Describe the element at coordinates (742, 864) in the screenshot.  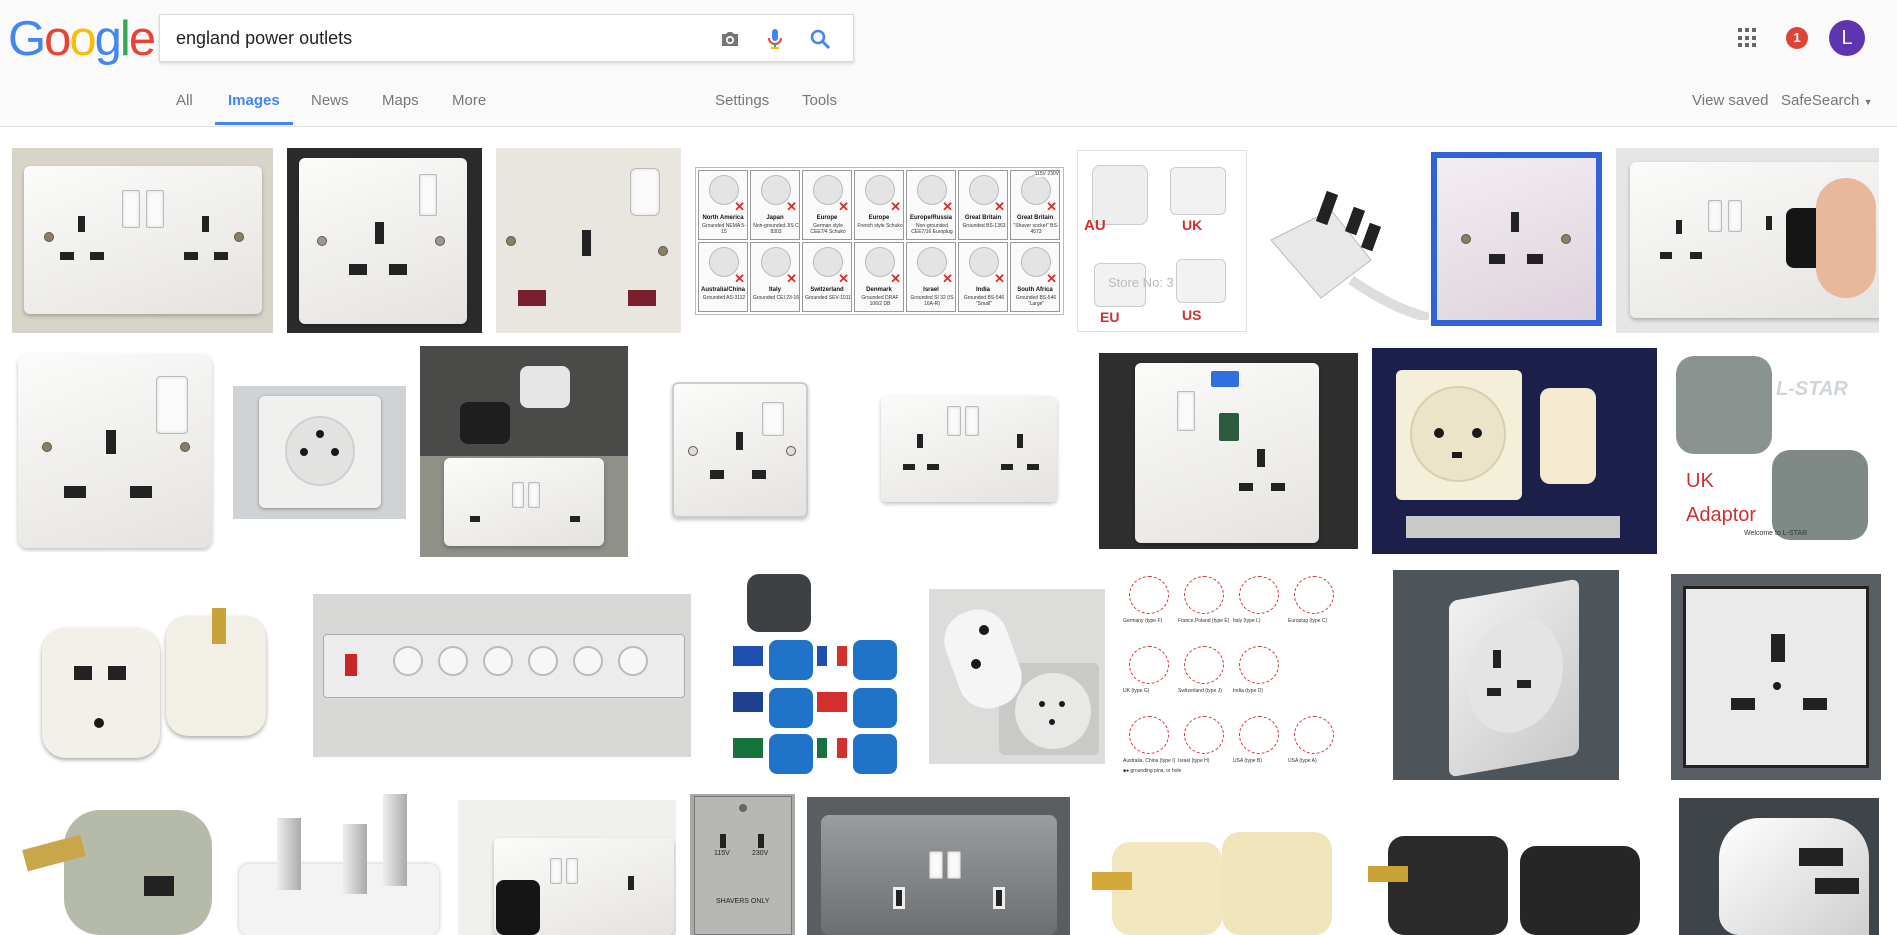
I see `image-result: 115V 230V SHAVERS ONLY` at that location.